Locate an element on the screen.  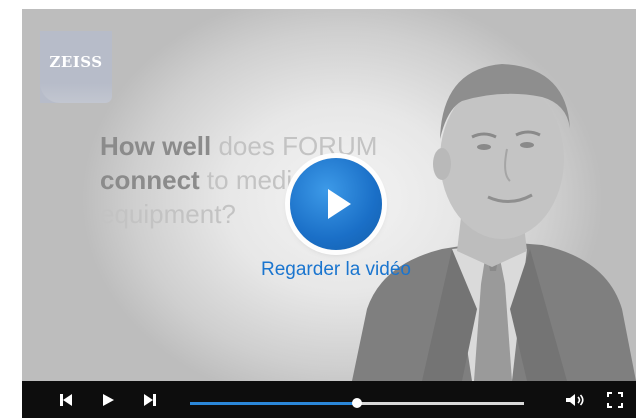
zeiss-logo: ZEISS is located at coordinates (76, 67).